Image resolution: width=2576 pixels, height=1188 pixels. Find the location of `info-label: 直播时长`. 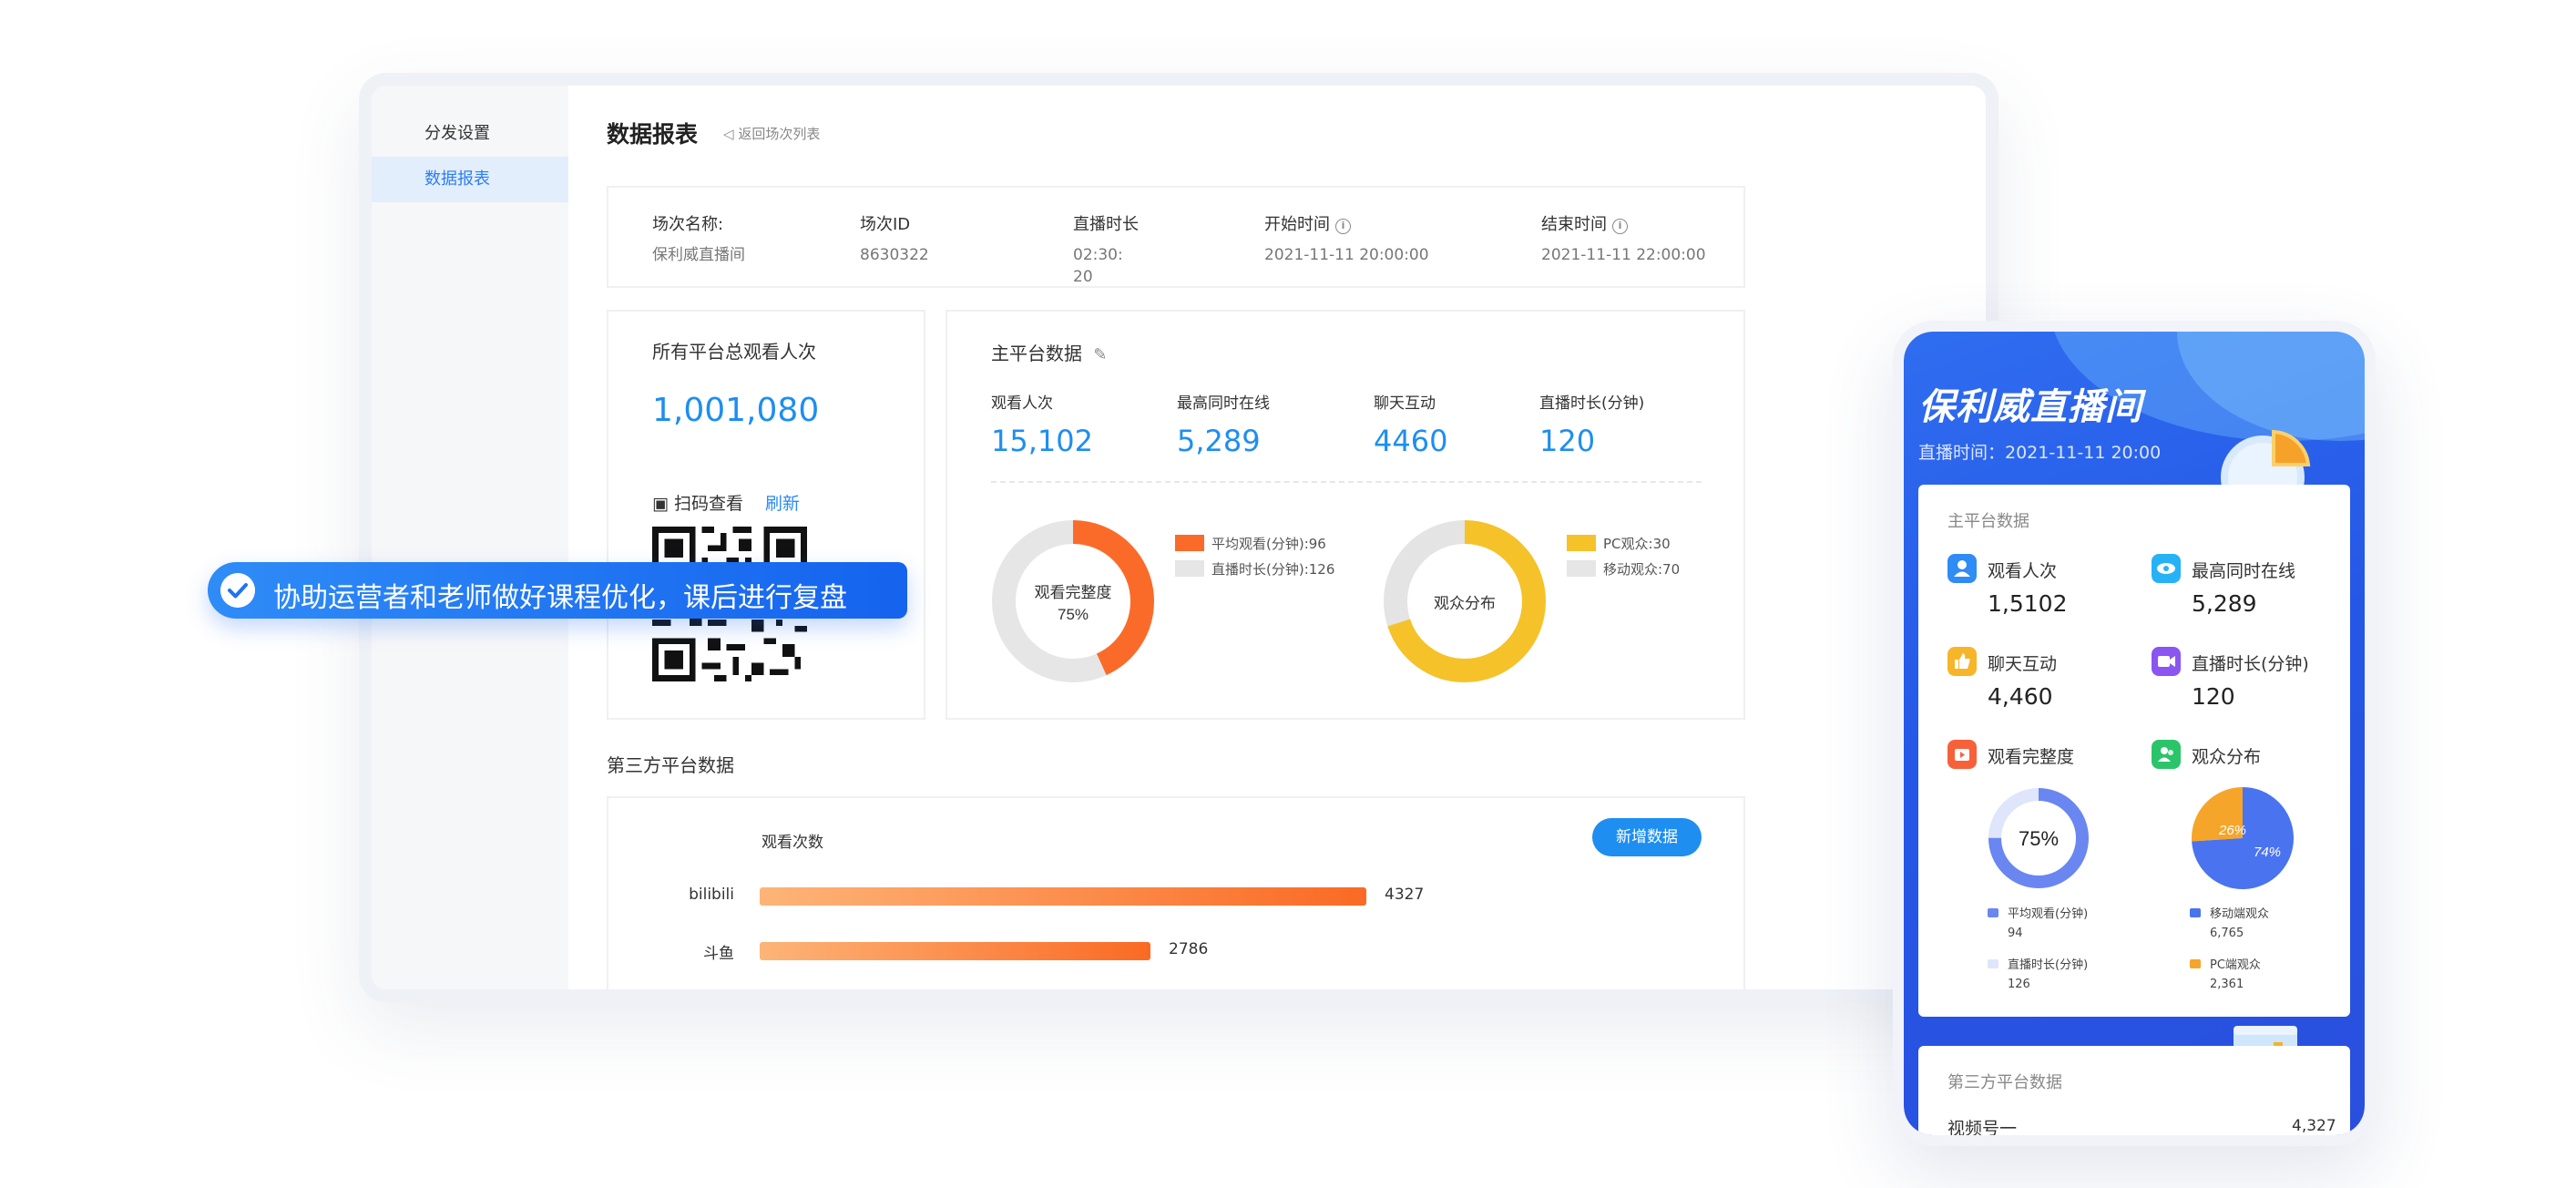

info-label: 直播时长 is located at coordinates (1106, 224).